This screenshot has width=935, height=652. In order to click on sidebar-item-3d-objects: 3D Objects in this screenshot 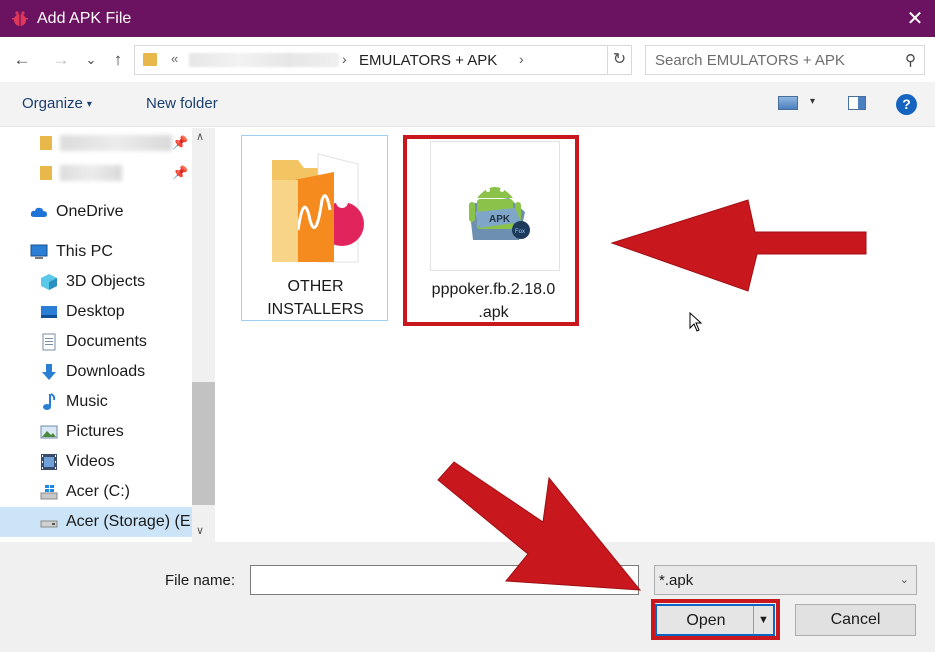, I will do `click(96, 282)`.